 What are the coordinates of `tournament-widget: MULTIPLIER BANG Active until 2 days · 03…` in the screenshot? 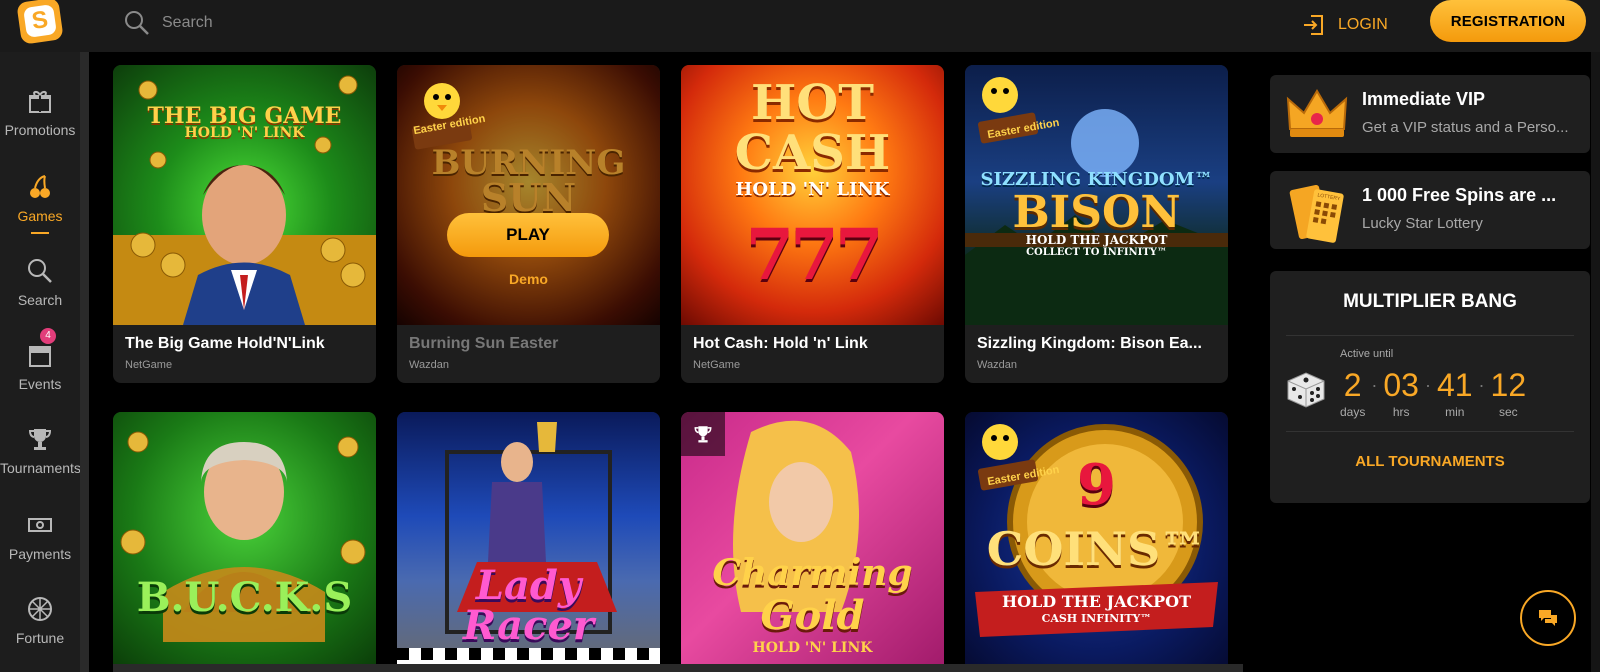 It's located at (1430, 387).